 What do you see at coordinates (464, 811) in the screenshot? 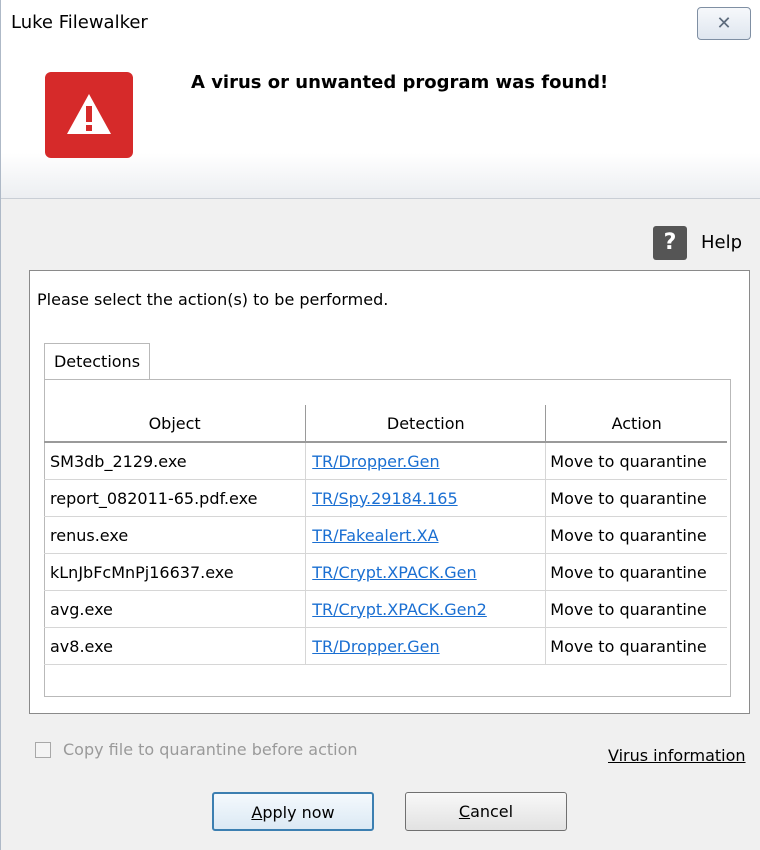
I see `cancel-mnemonic: C` at bounding box center [464, 811].